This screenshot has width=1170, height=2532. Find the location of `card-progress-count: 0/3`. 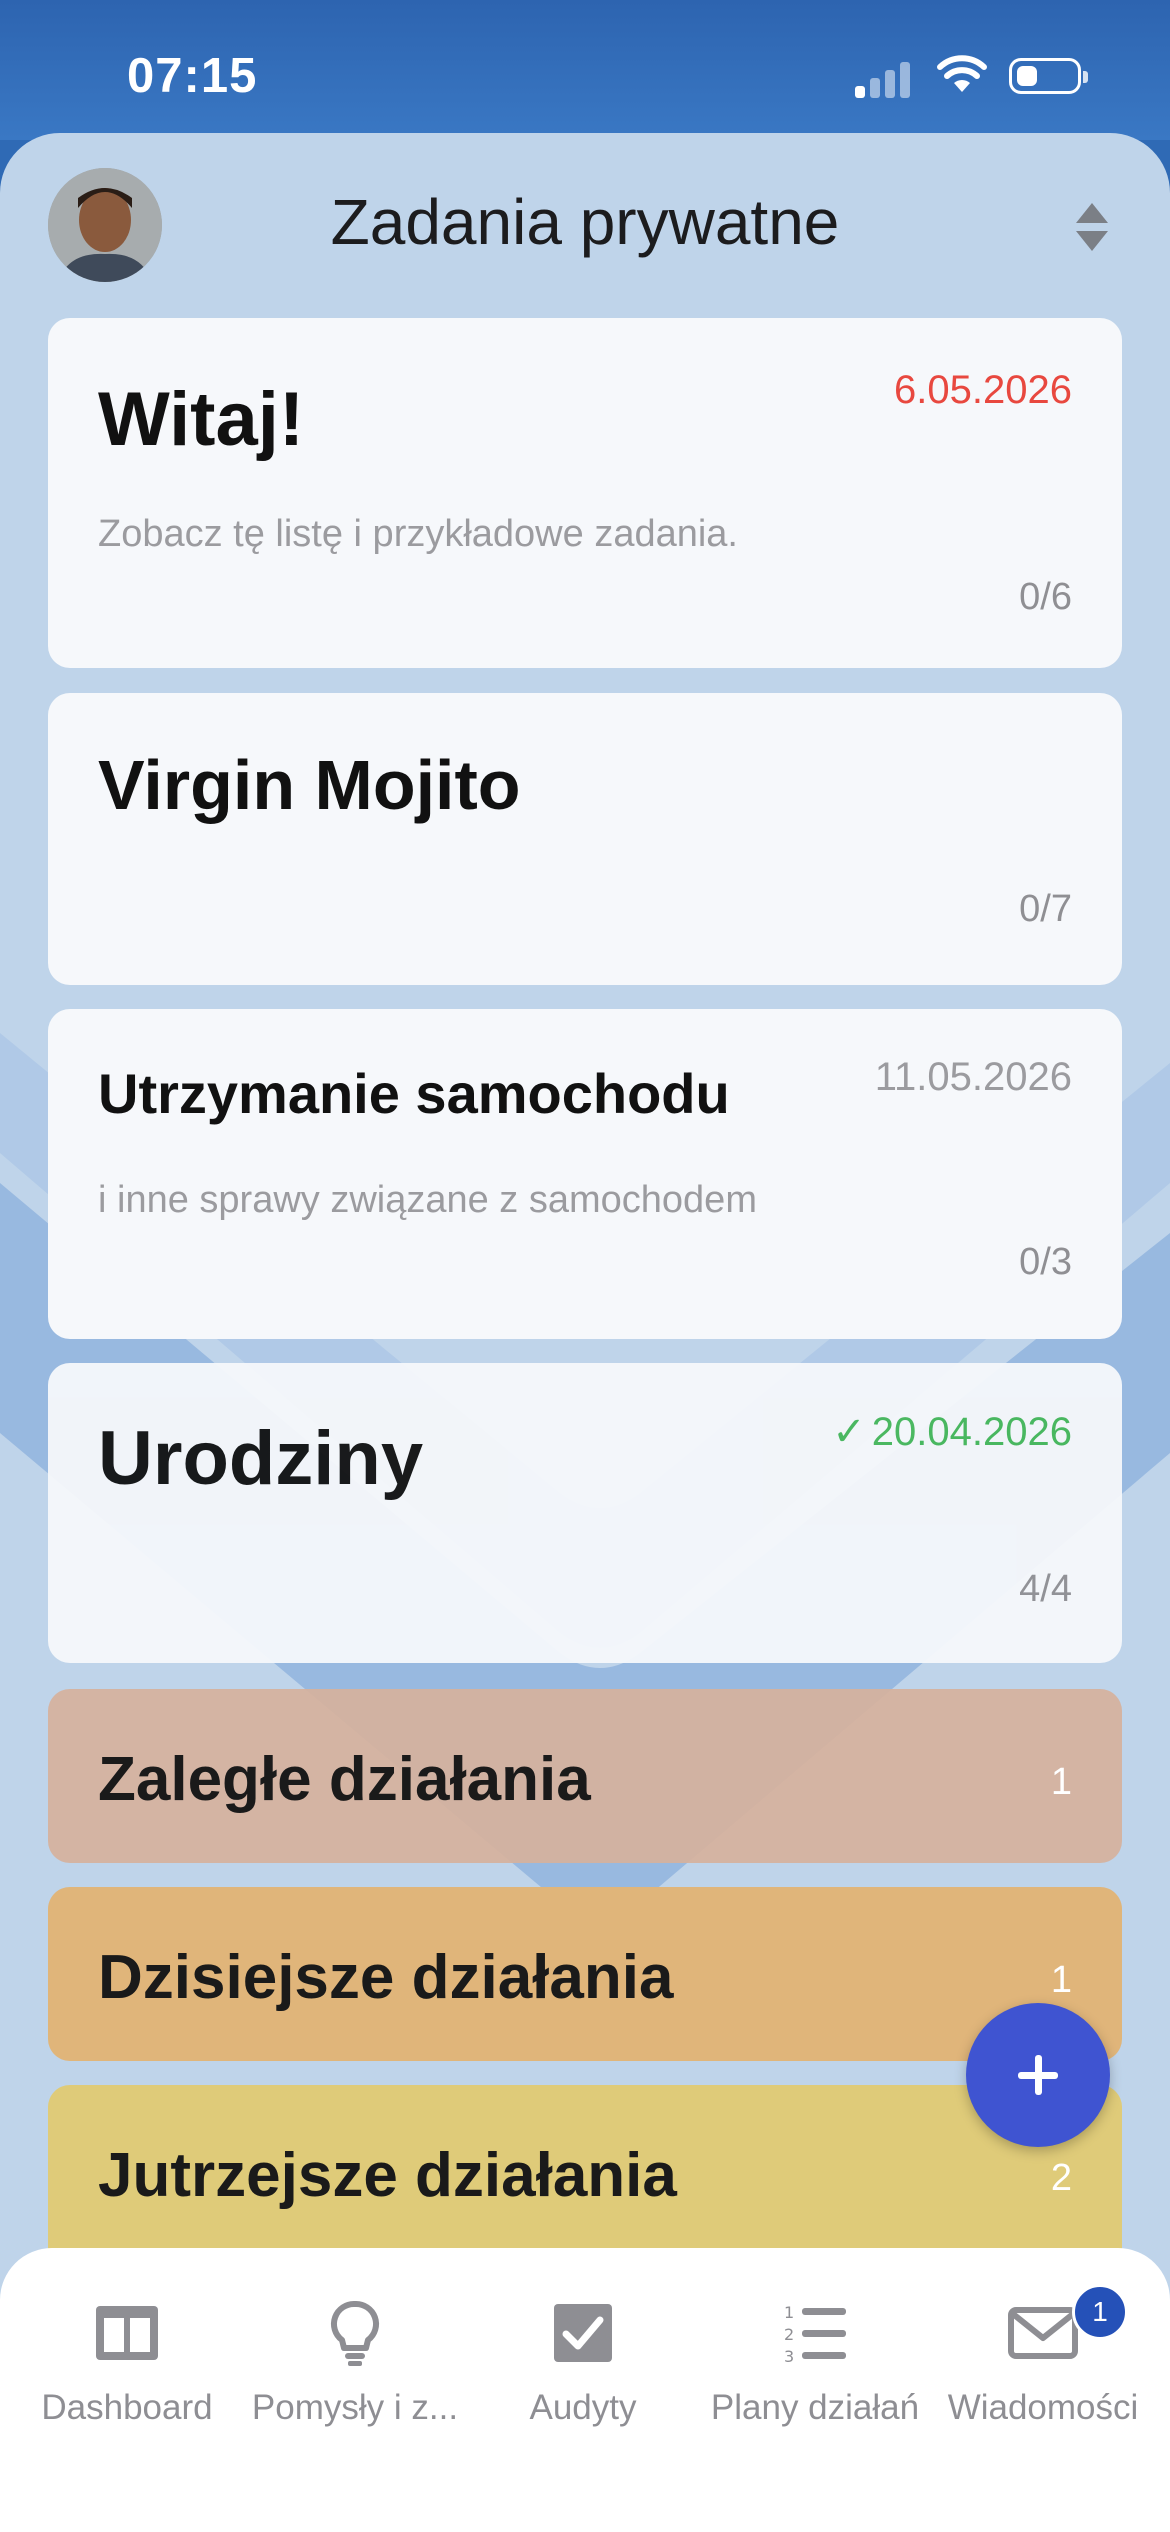

card-progress-count: 0/3 is located at coordinates (1045, 1262).